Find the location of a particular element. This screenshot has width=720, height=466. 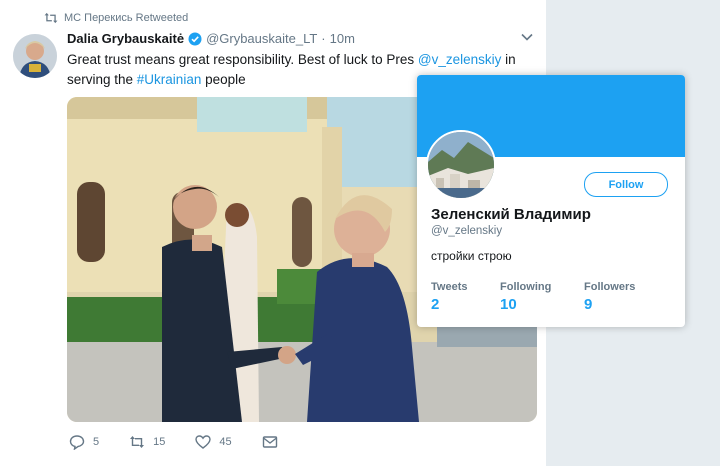

profile-bio: стройки строю is located at coordinates (471, 256).